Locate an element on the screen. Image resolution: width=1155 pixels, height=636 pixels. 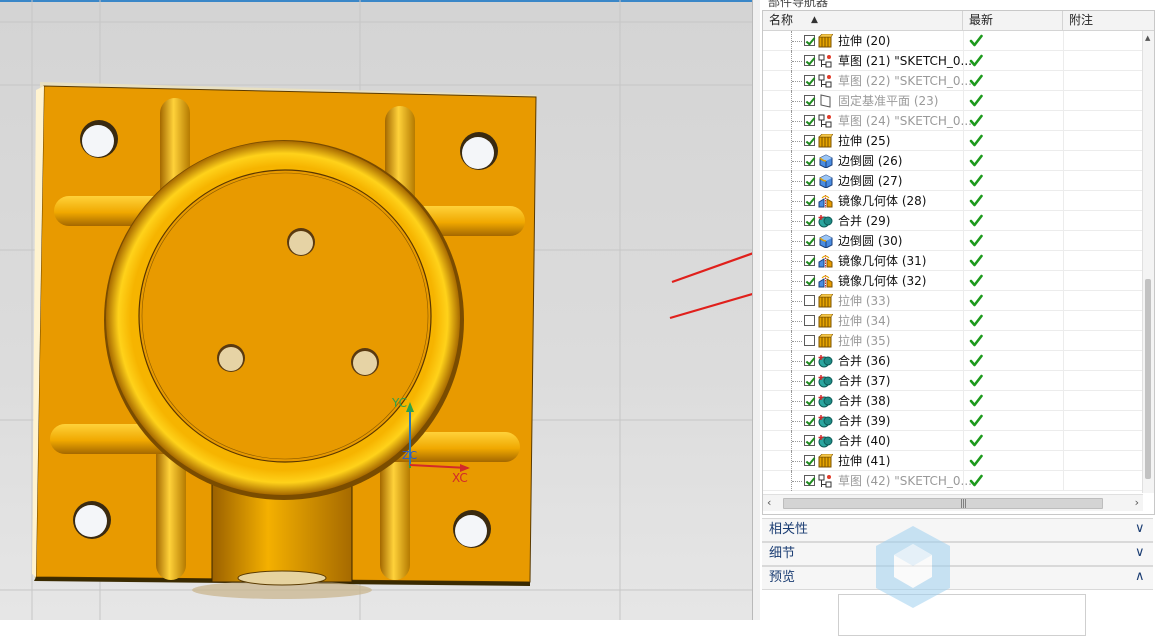
chevron-up-icon: ∧ is located at coordinates (1141, 576).